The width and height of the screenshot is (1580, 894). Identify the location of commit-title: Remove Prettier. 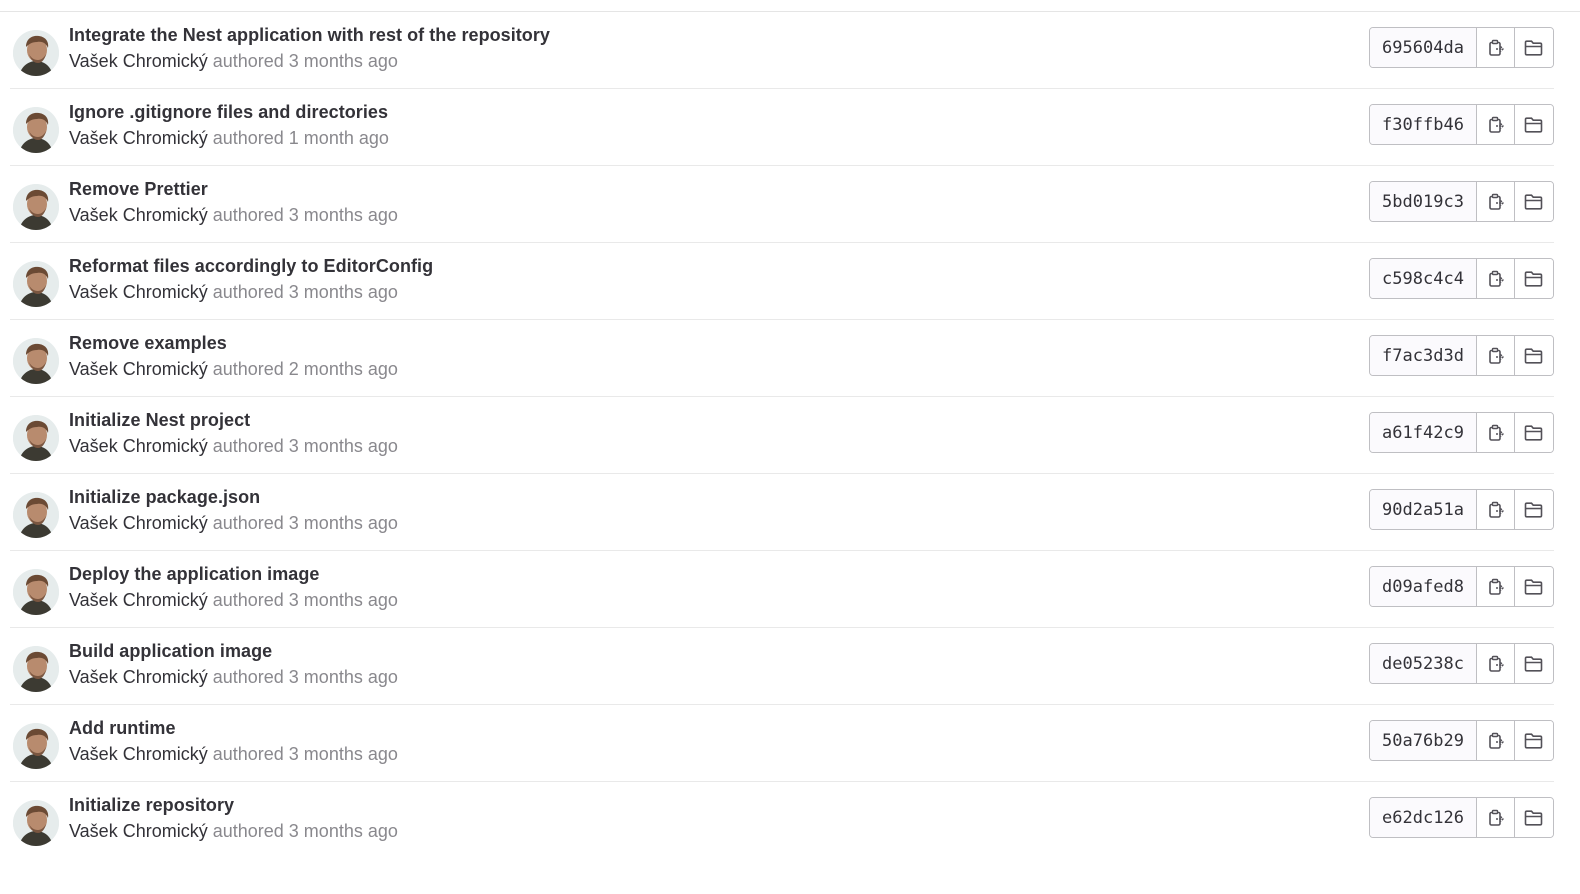
(138, 189).